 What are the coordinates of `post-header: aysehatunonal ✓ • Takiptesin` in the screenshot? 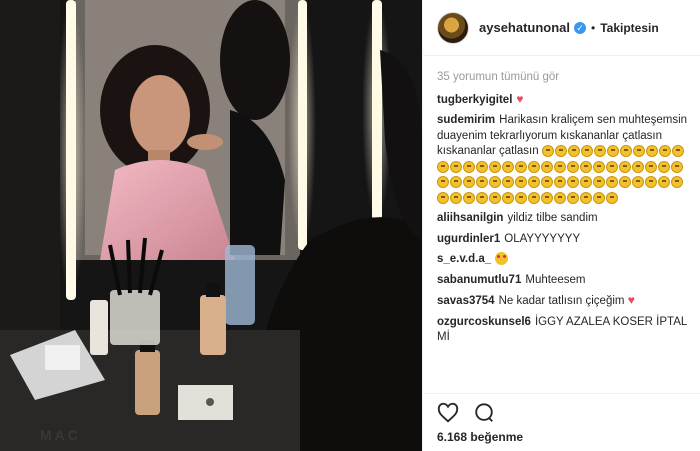 It's located at (561, 28).